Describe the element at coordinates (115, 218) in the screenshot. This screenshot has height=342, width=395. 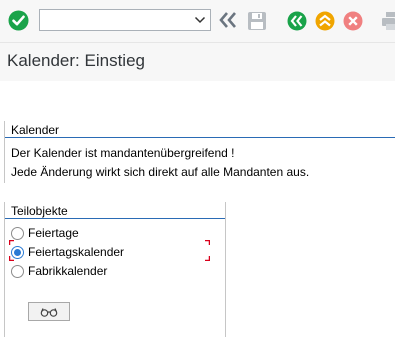
I see `teilobjekte-group-divider` at that location.